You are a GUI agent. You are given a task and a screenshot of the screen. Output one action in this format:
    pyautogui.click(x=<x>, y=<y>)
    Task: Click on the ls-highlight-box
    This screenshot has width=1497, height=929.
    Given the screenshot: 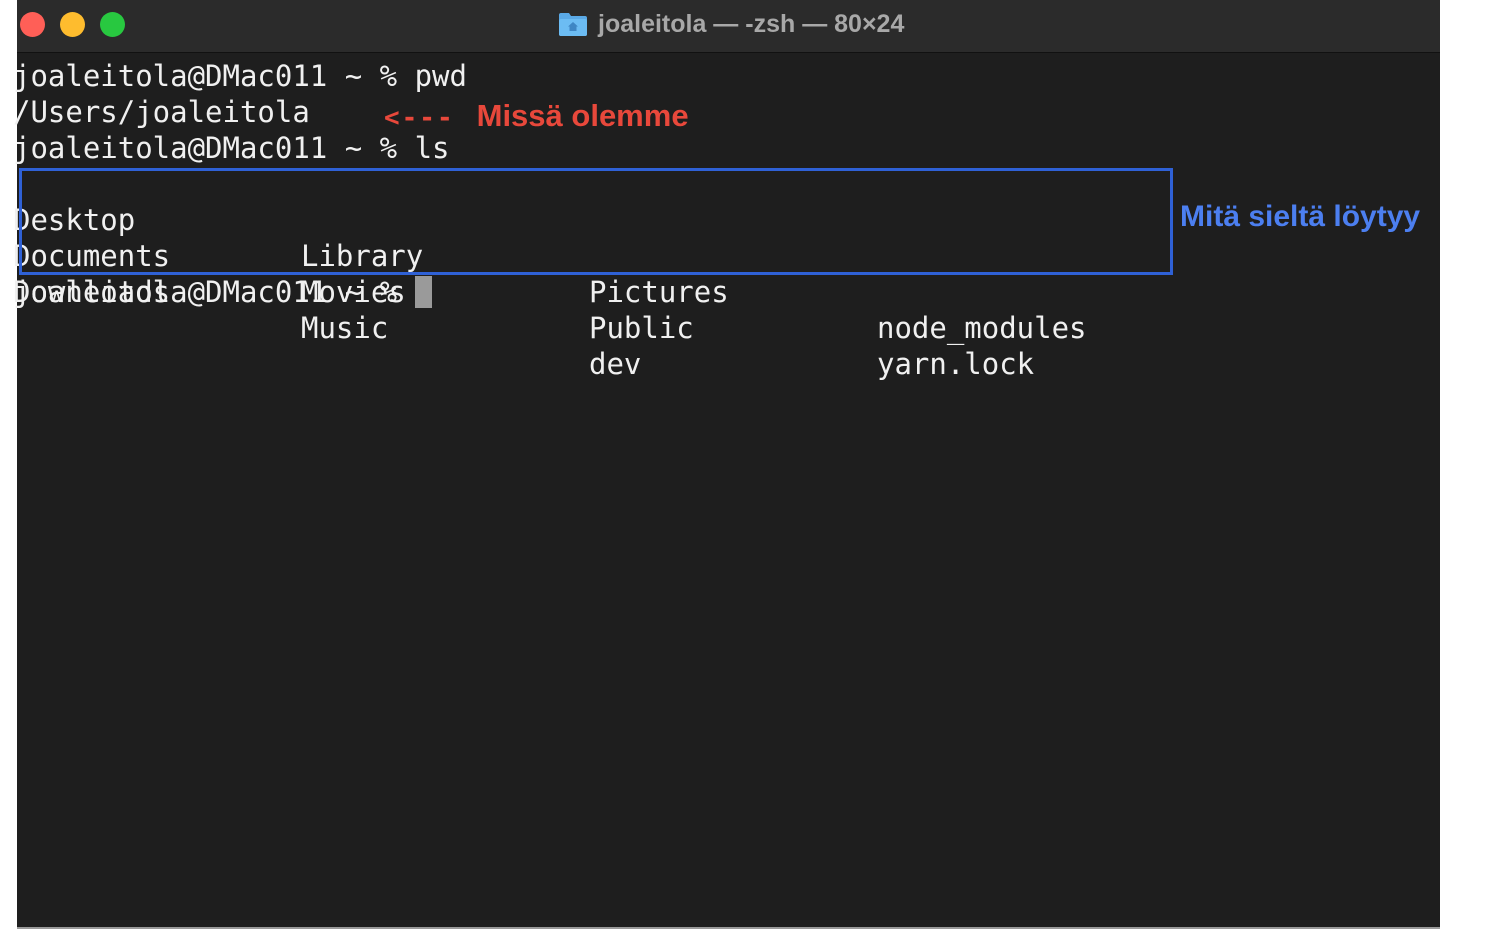 What is the action you would take?
    pyautogui.click(x=596, y=221)
    